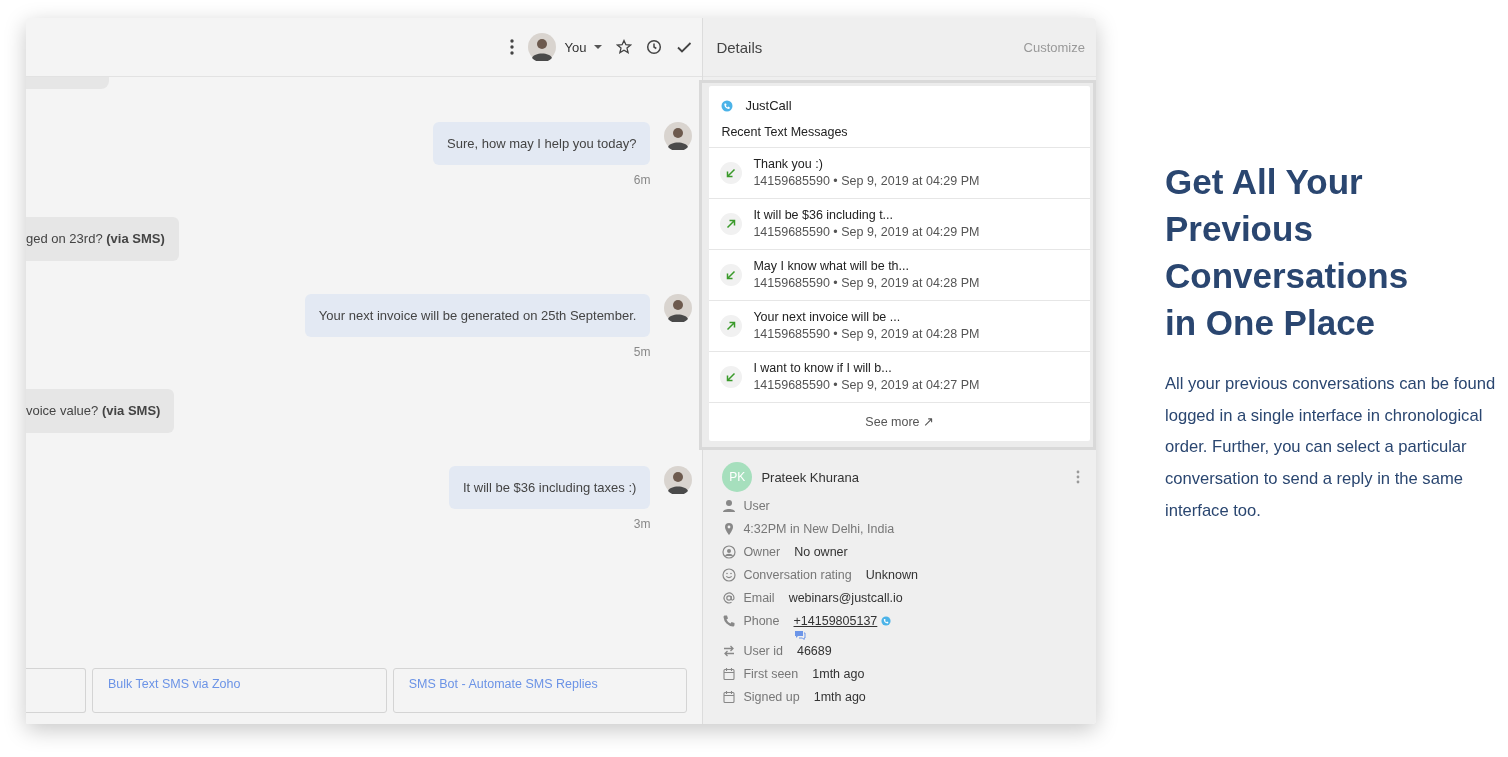  What do you see at coordinates (512, 47) in the screenshot?
I see `more-options-icon` at bounding box center [512, 47].